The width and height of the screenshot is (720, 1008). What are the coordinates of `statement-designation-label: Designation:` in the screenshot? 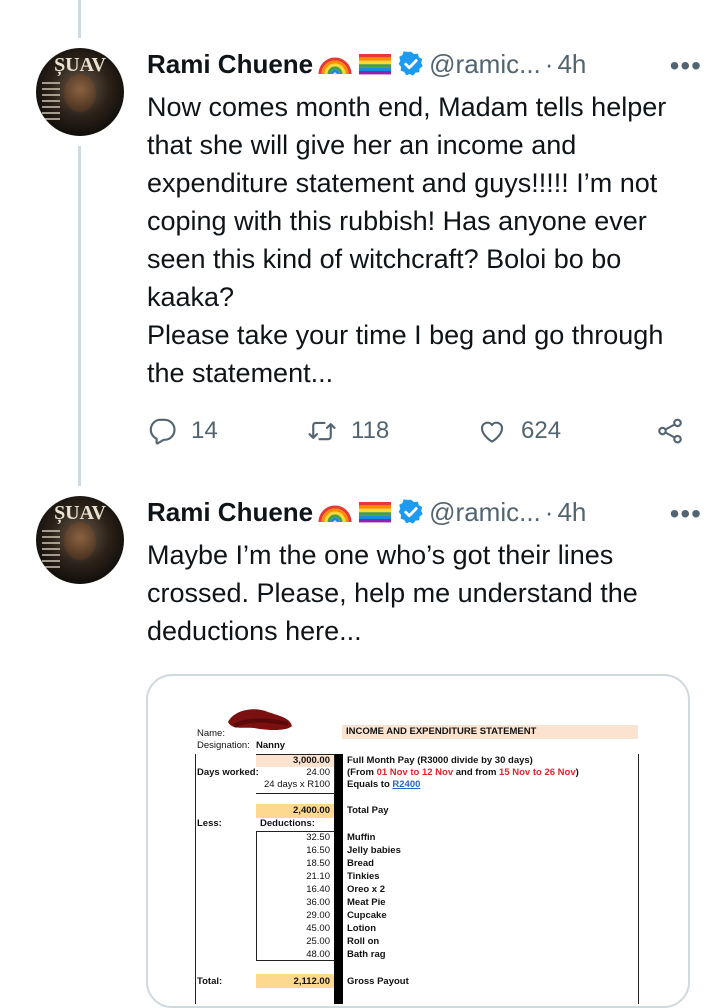 It's located at (223, 745).